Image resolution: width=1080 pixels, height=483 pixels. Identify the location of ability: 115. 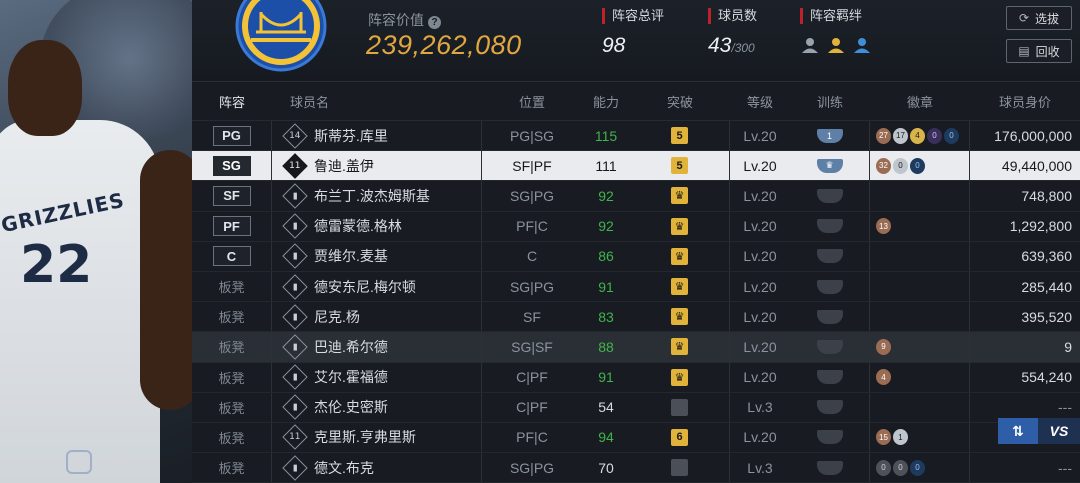
(606, 135).